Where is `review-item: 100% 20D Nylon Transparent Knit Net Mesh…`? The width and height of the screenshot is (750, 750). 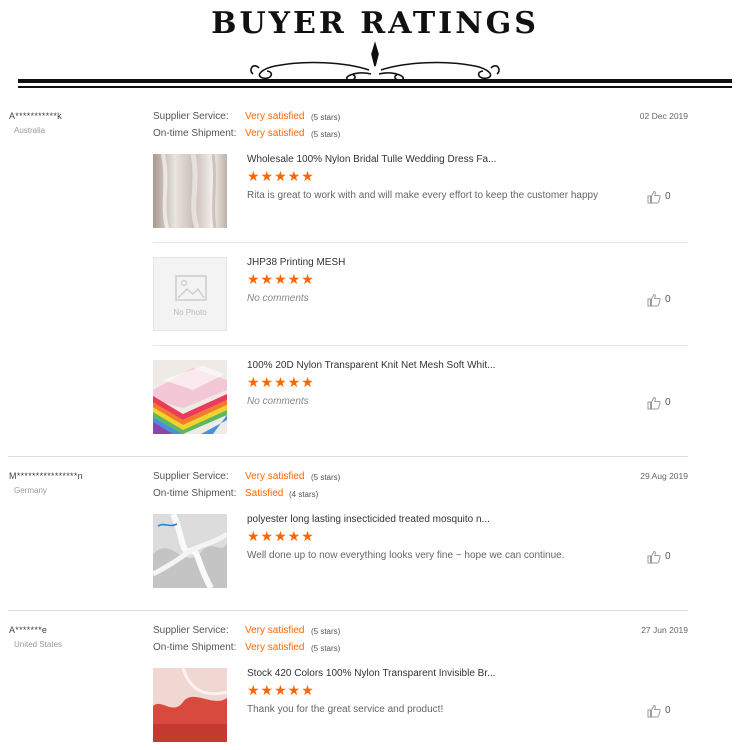 review-item: 100% 20D Nylon Transparent Knit Net Mesh… is located at coordinates (420, 397).